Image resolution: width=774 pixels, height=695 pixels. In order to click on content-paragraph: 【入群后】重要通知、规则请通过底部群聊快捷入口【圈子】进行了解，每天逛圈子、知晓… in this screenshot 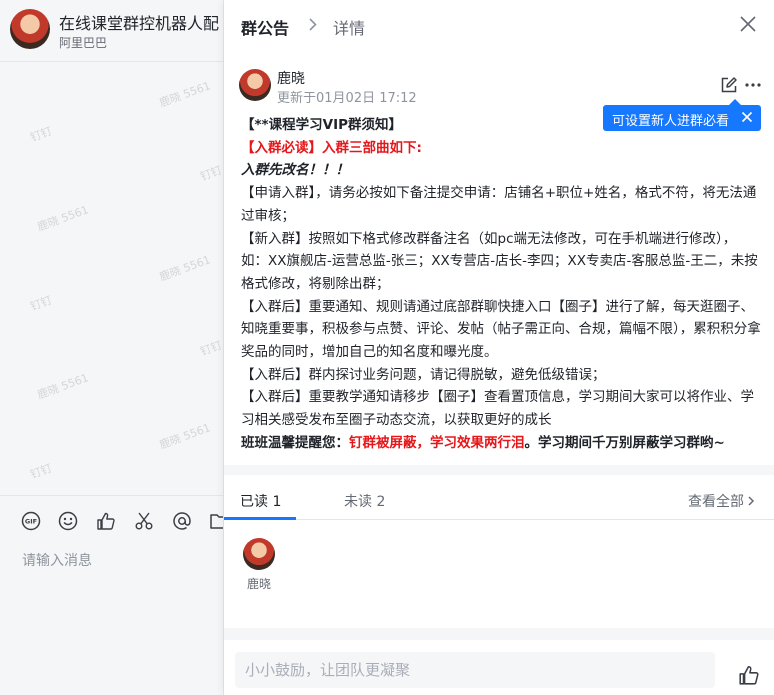, I will do `click(501, 329)`.